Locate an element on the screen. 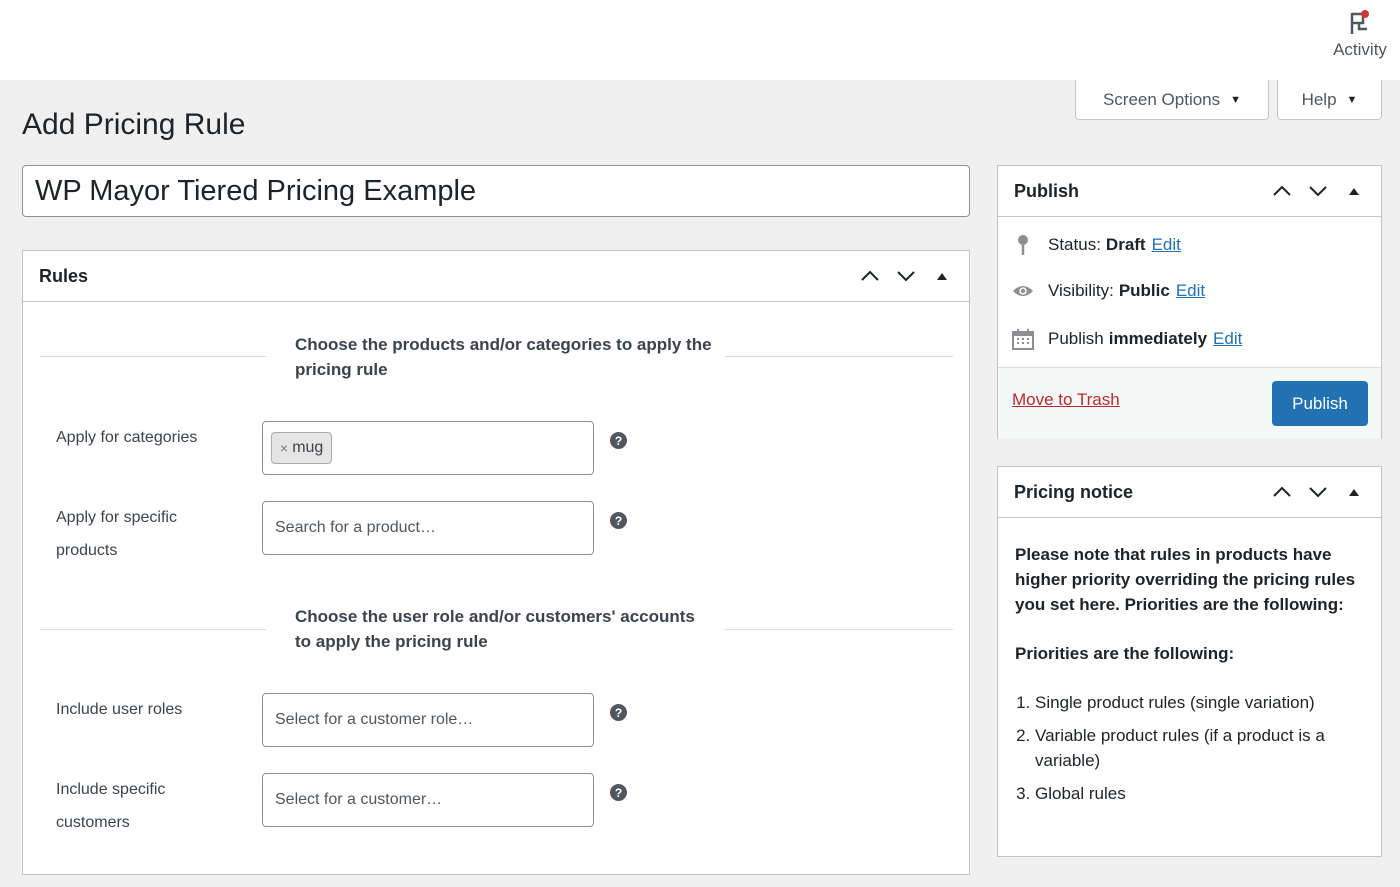 This screenshot has height=887, width=1400. help-tab: Help ▼ is located at coordinates (1329, 100).